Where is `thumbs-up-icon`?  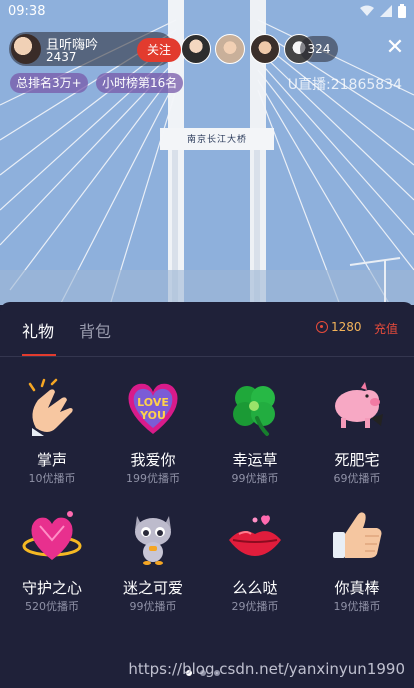 thumbs-up-icon is located at coordinates (357, 535).